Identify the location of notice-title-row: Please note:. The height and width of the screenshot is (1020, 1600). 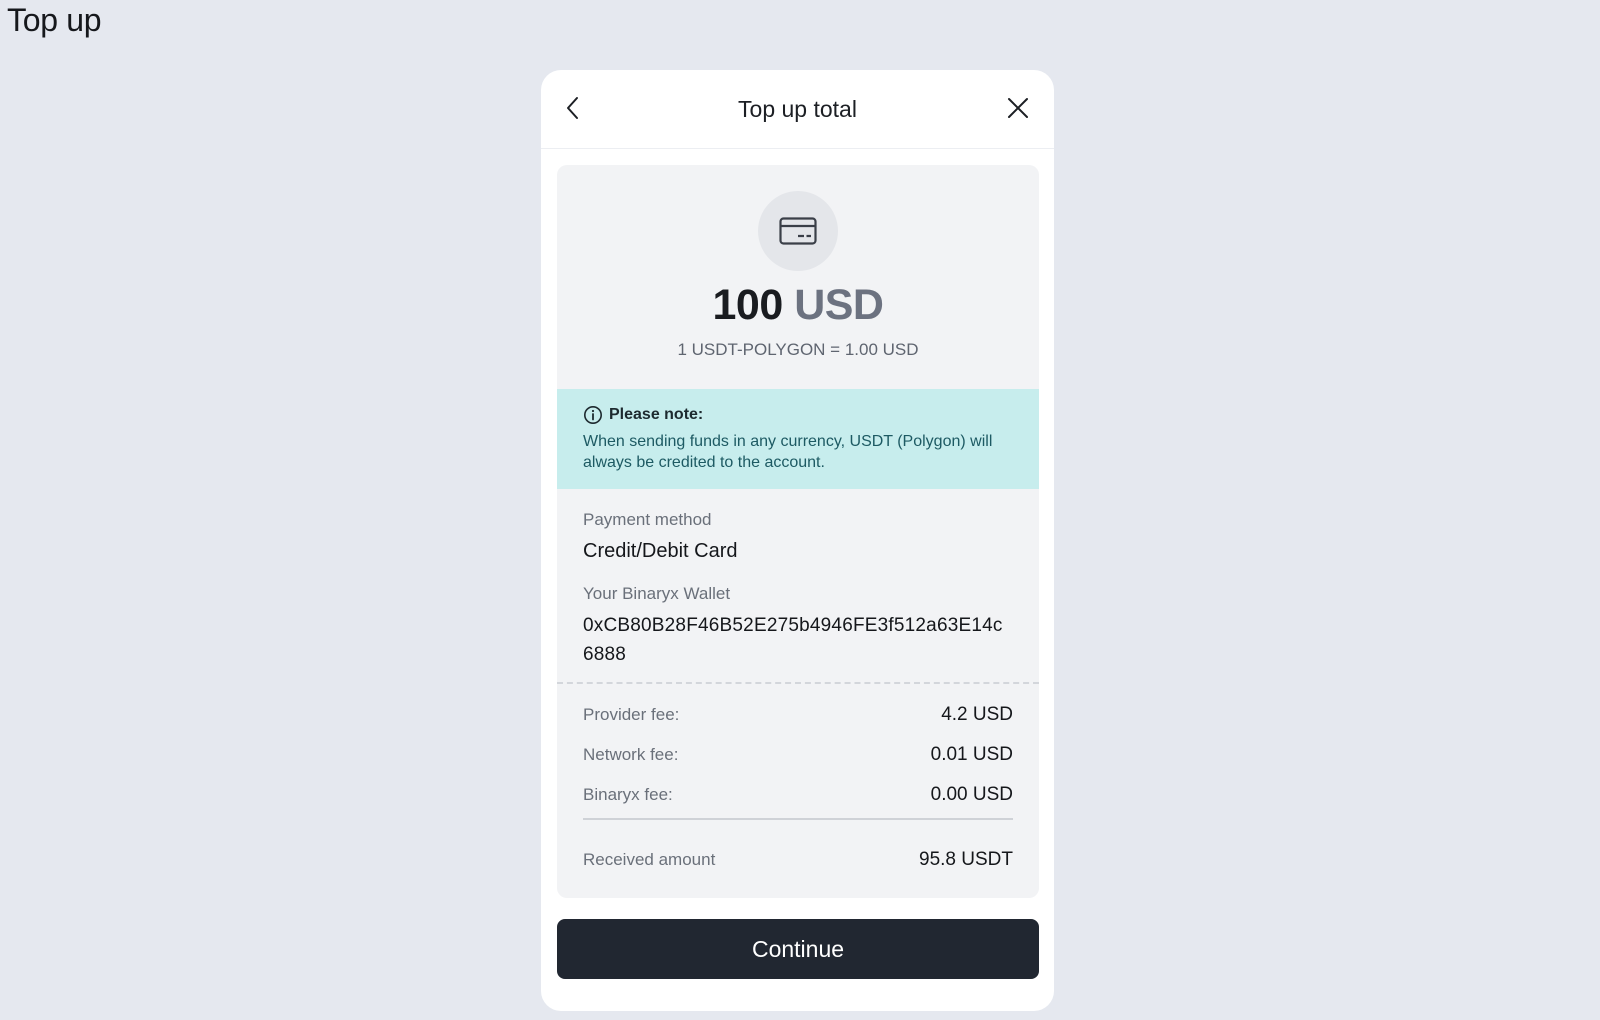
(798, 415).